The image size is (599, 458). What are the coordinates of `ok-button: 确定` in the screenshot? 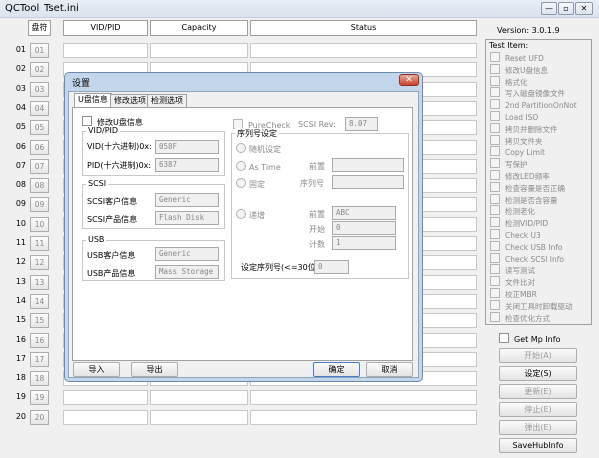 It's located at (336, 369).